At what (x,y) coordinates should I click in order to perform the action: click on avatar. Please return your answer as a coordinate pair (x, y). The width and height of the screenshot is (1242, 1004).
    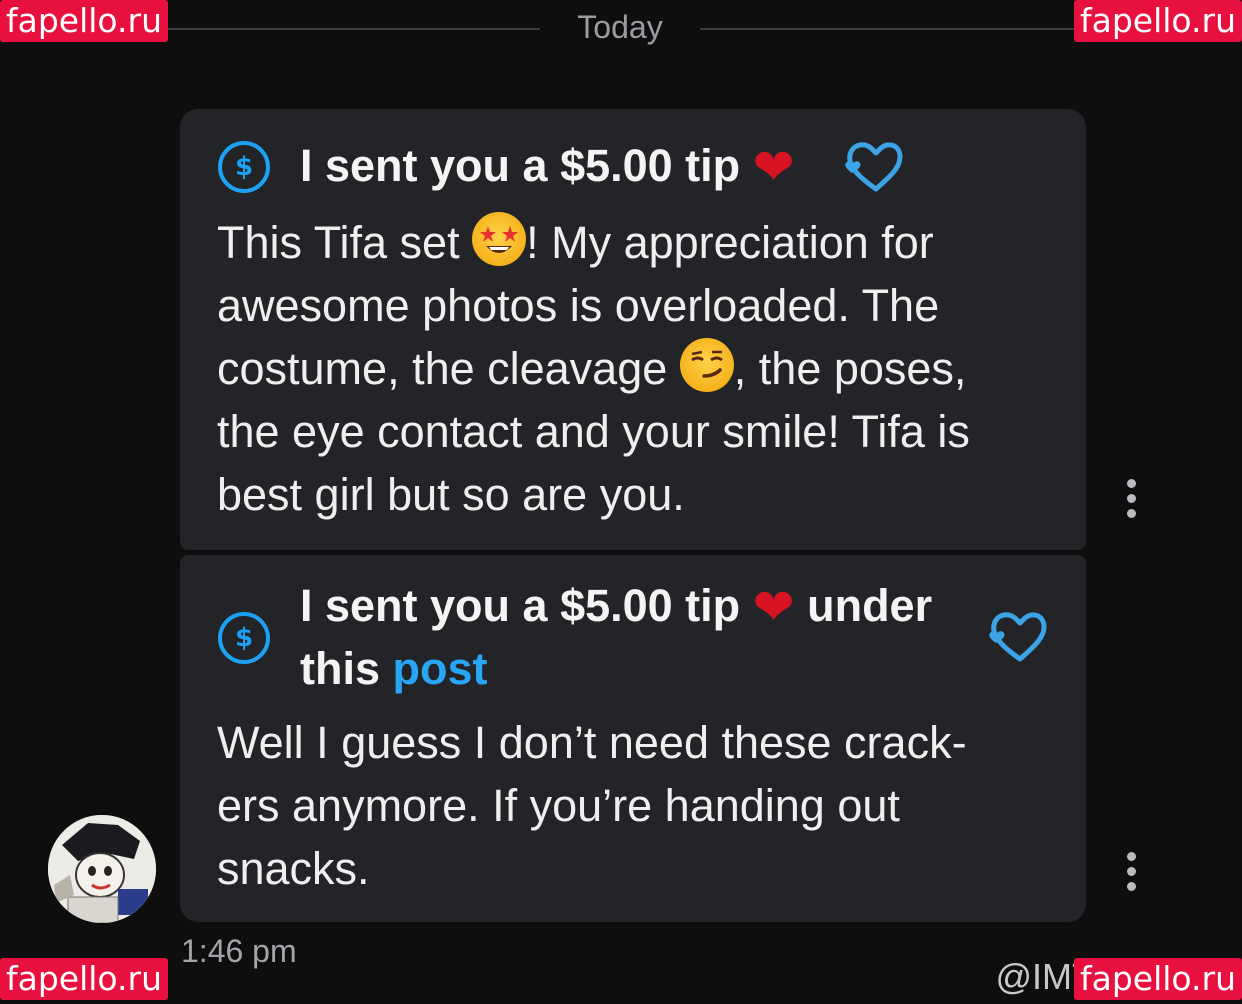
    Looking at the image, I should click on (102, 869).